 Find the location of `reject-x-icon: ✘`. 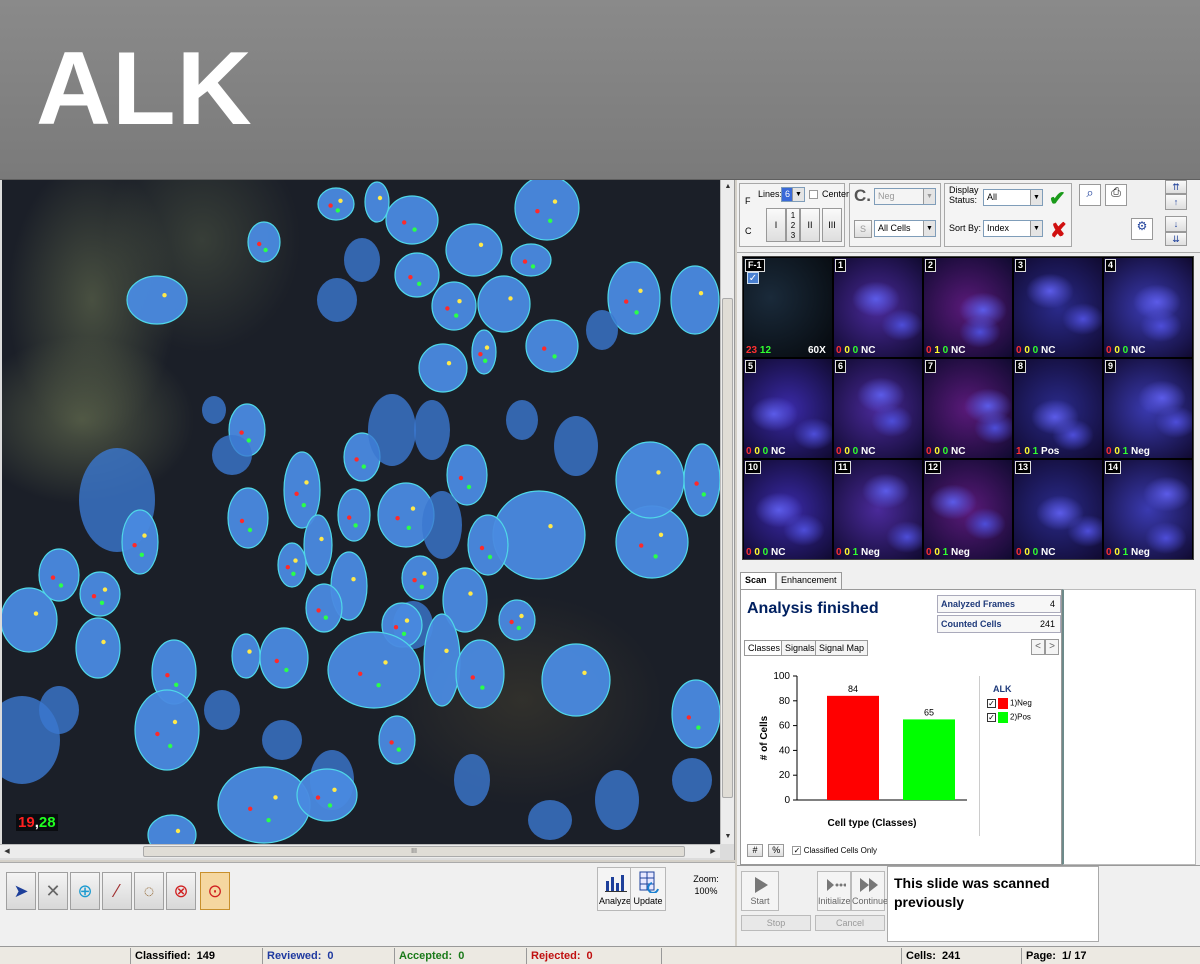

reject-x-icon: ✘ is located at coordinates (1058, 230).